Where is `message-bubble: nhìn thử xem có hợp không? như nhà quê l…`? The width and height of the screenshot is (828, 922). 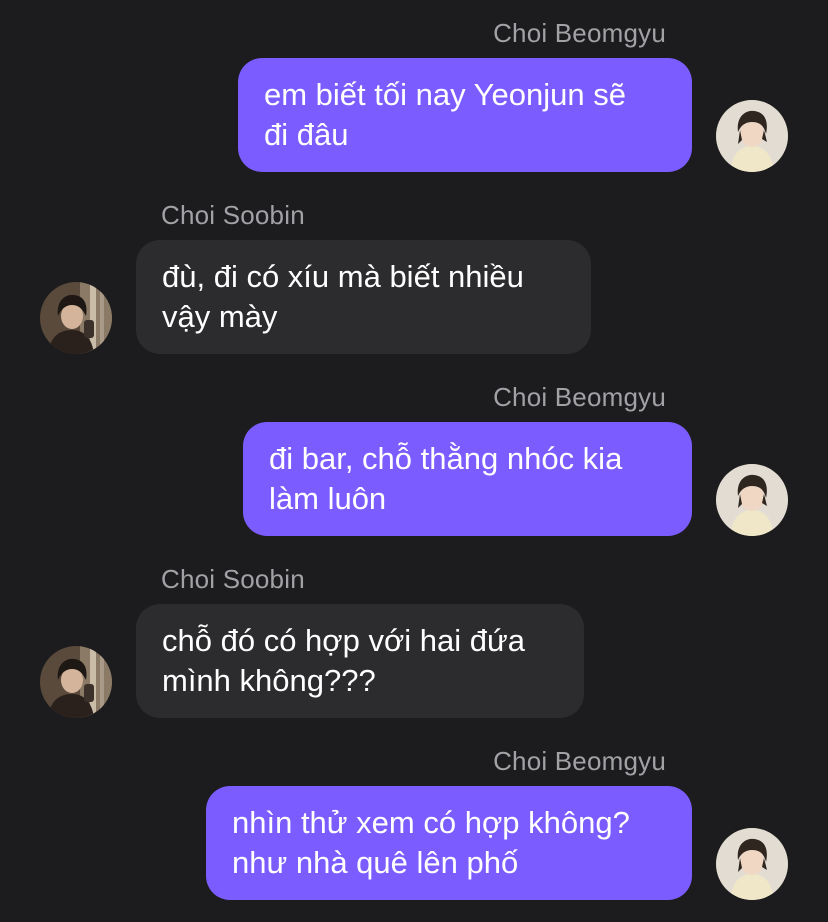
message-bubble: nhìn thử xem có hợp không? như nhà quê l… is located at coordinates (449, 843).